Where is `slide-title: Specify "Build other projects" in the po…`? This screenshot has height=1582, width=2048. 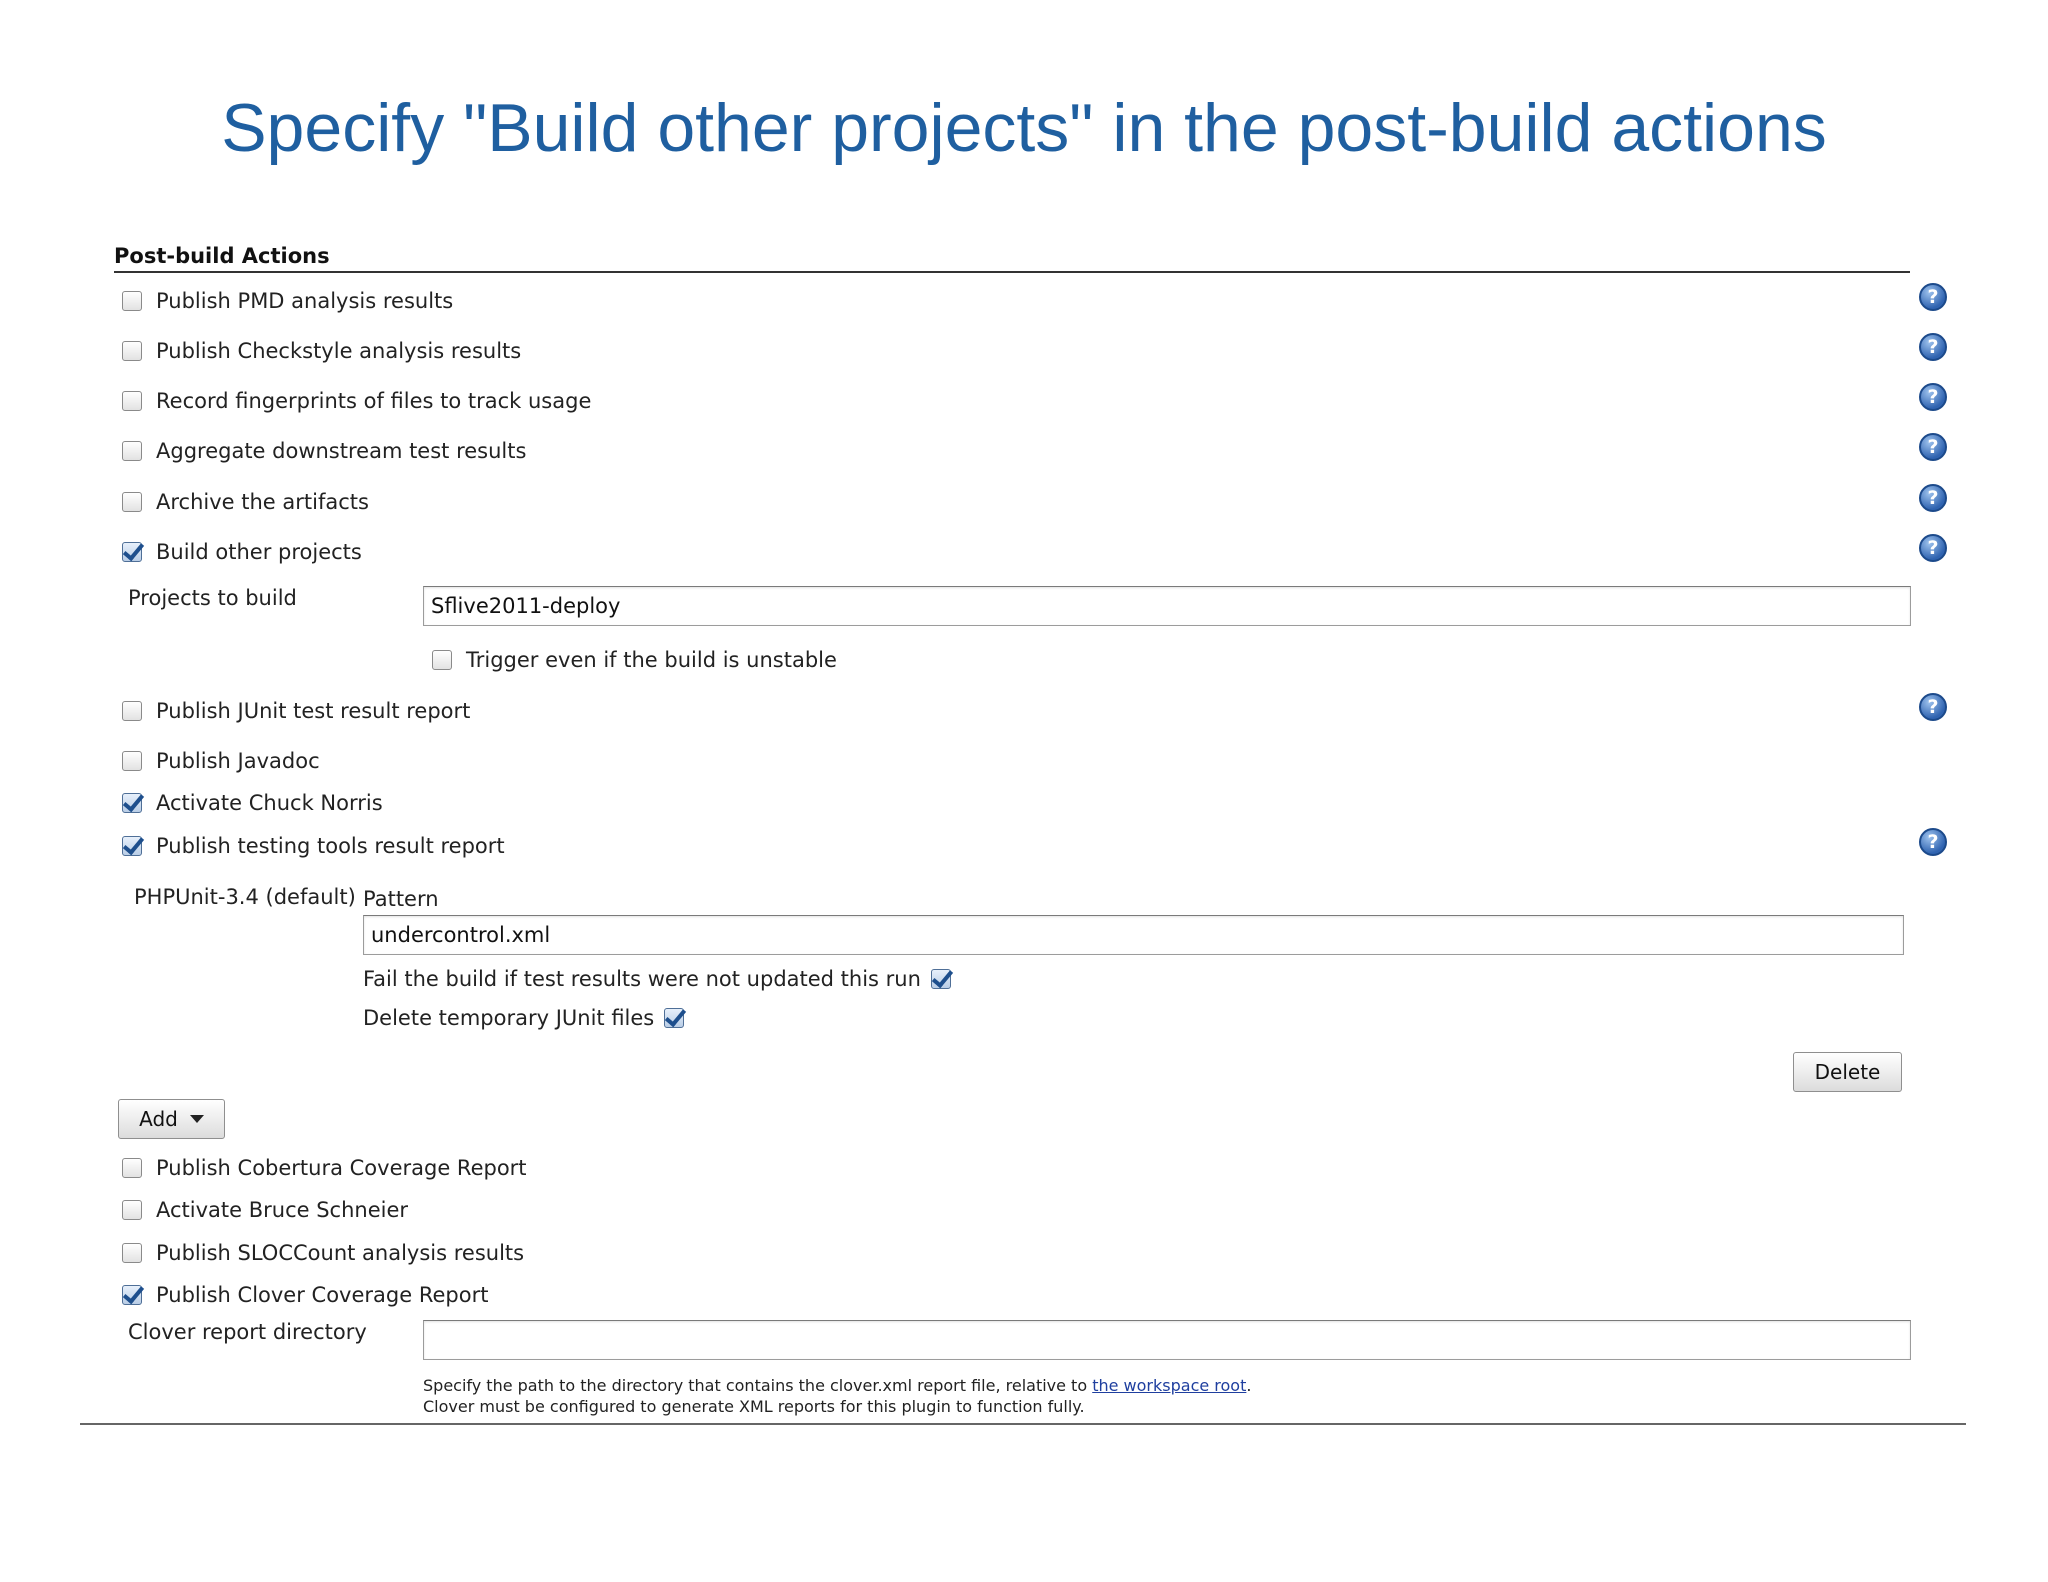 slide-title: Specify "Build other projects" in the po… is located at coordinates (1024, 128).